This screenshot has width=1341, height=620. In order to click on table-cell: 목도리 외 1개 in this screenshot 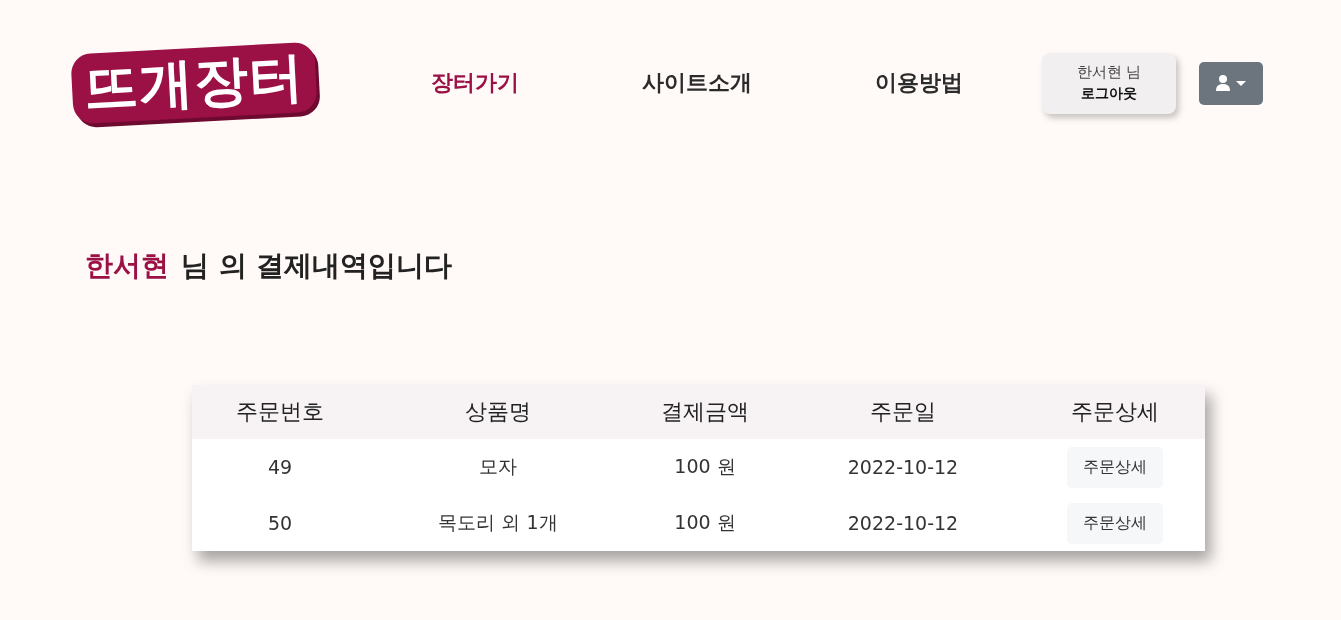, I will do `click(498, 522)`.